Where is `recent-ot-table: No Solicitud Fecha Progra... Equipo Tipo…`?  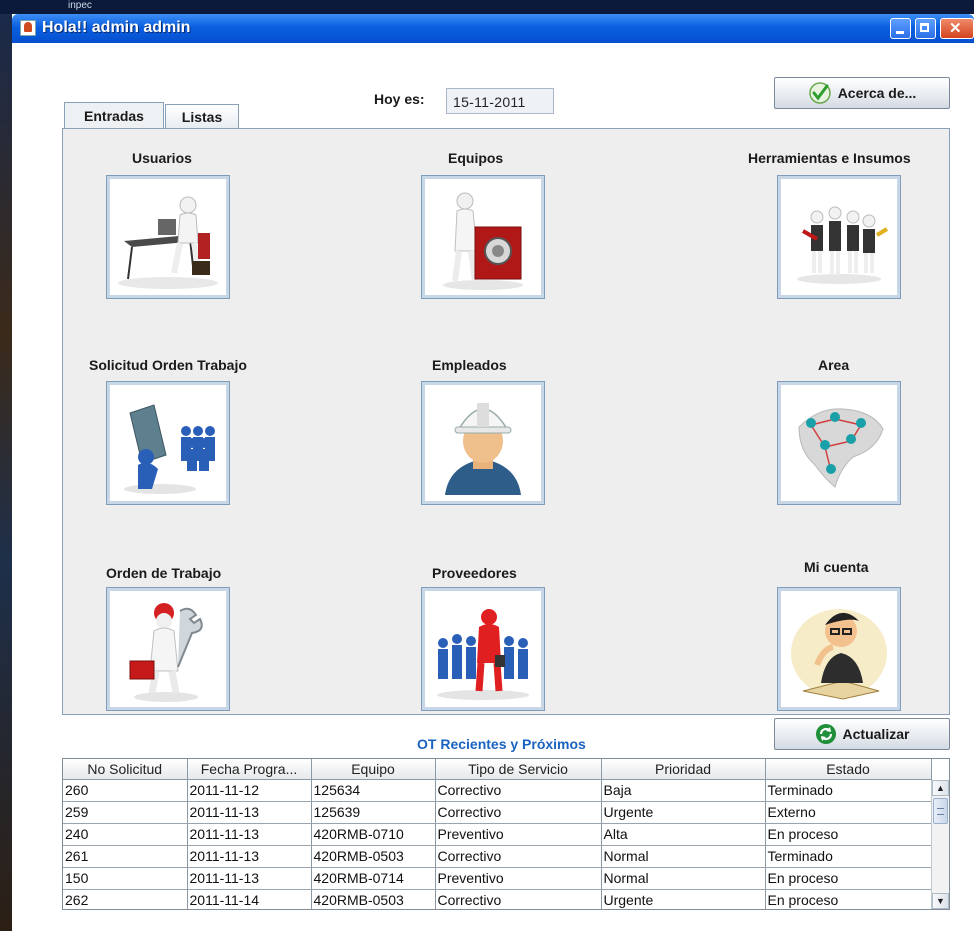 recent-ot-table: No Solicitud Fecha Progra... Equipo Tipo… is located at coordinates (506, 834).